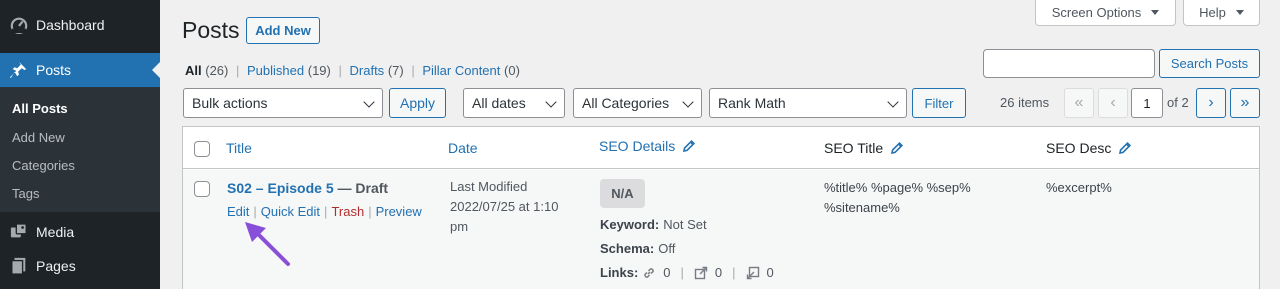  I want to click on external-links: 0, so click(708, 272).